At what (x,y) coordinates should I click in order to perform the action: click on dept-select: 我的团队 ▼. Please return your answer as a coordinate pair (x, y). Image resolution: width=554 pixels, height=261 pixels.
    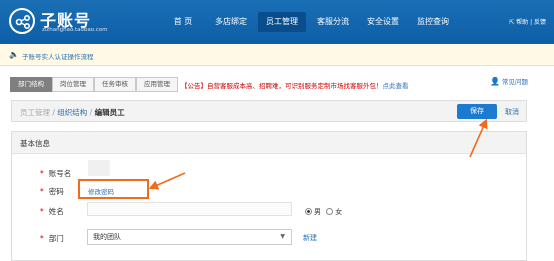
    Looking at the image, I should click on (189, 237).